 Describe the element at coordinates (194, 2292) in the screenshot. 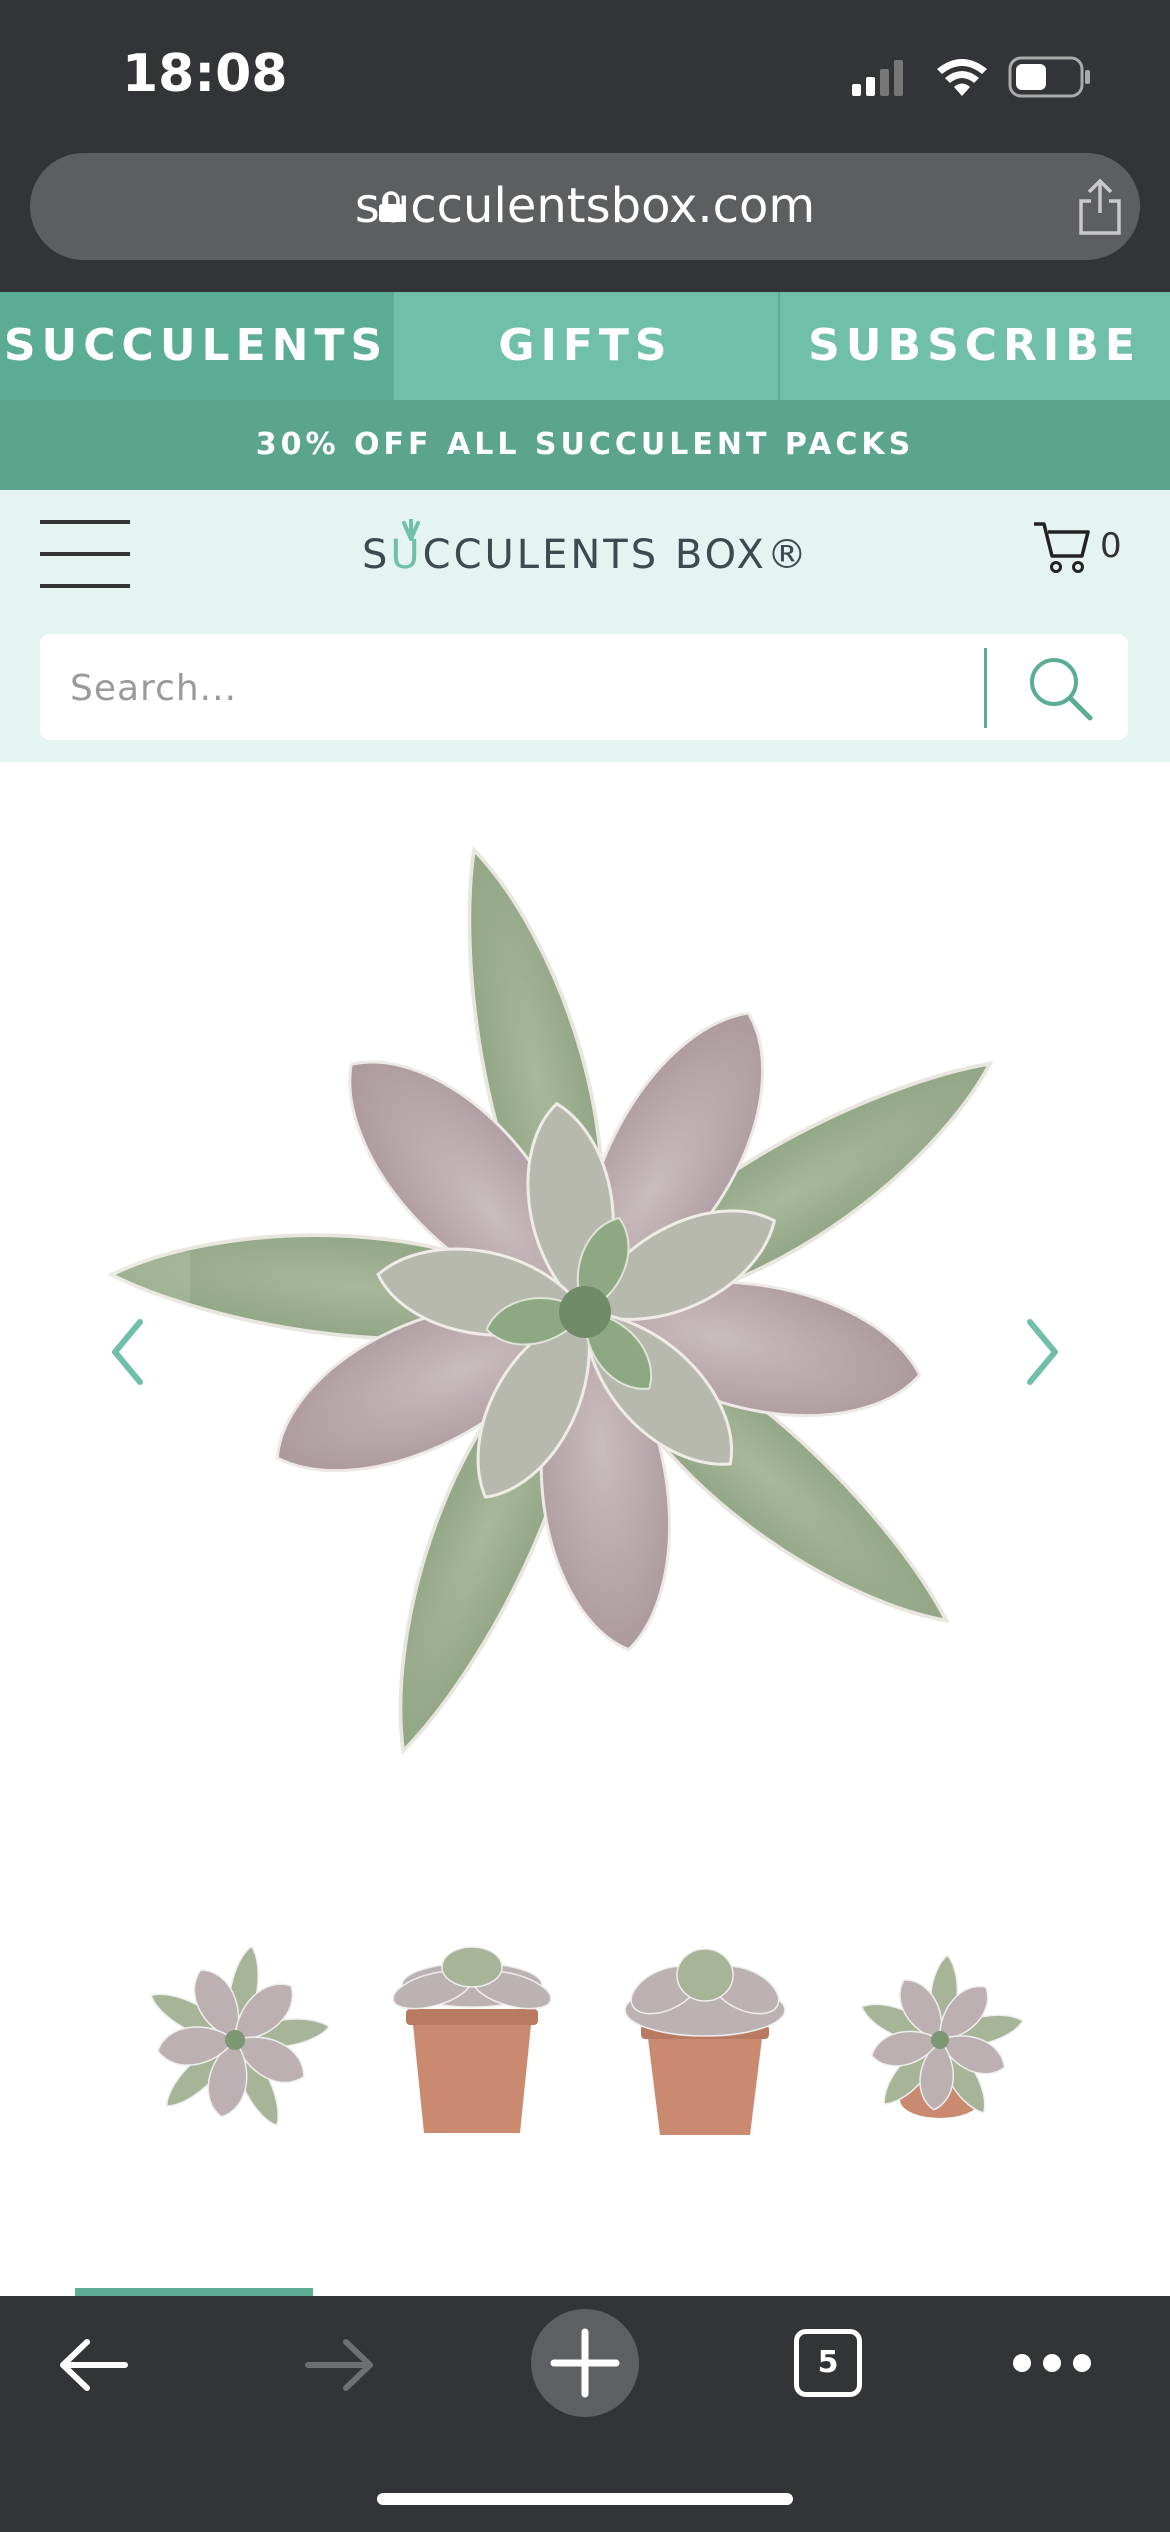

I see `thumbnail-selection-indicator` at that location.